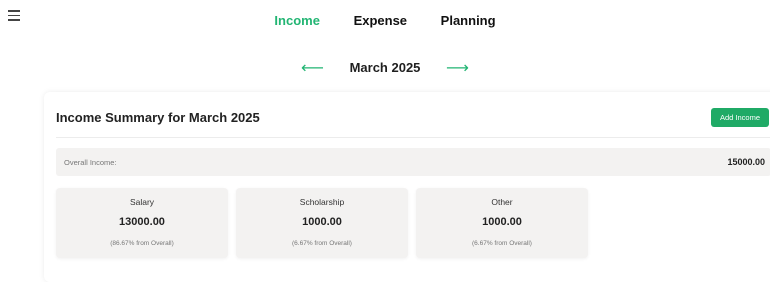 The image size is (770, 282). I want to click on top-nav: Income Expense Planning, so click(385, 20).